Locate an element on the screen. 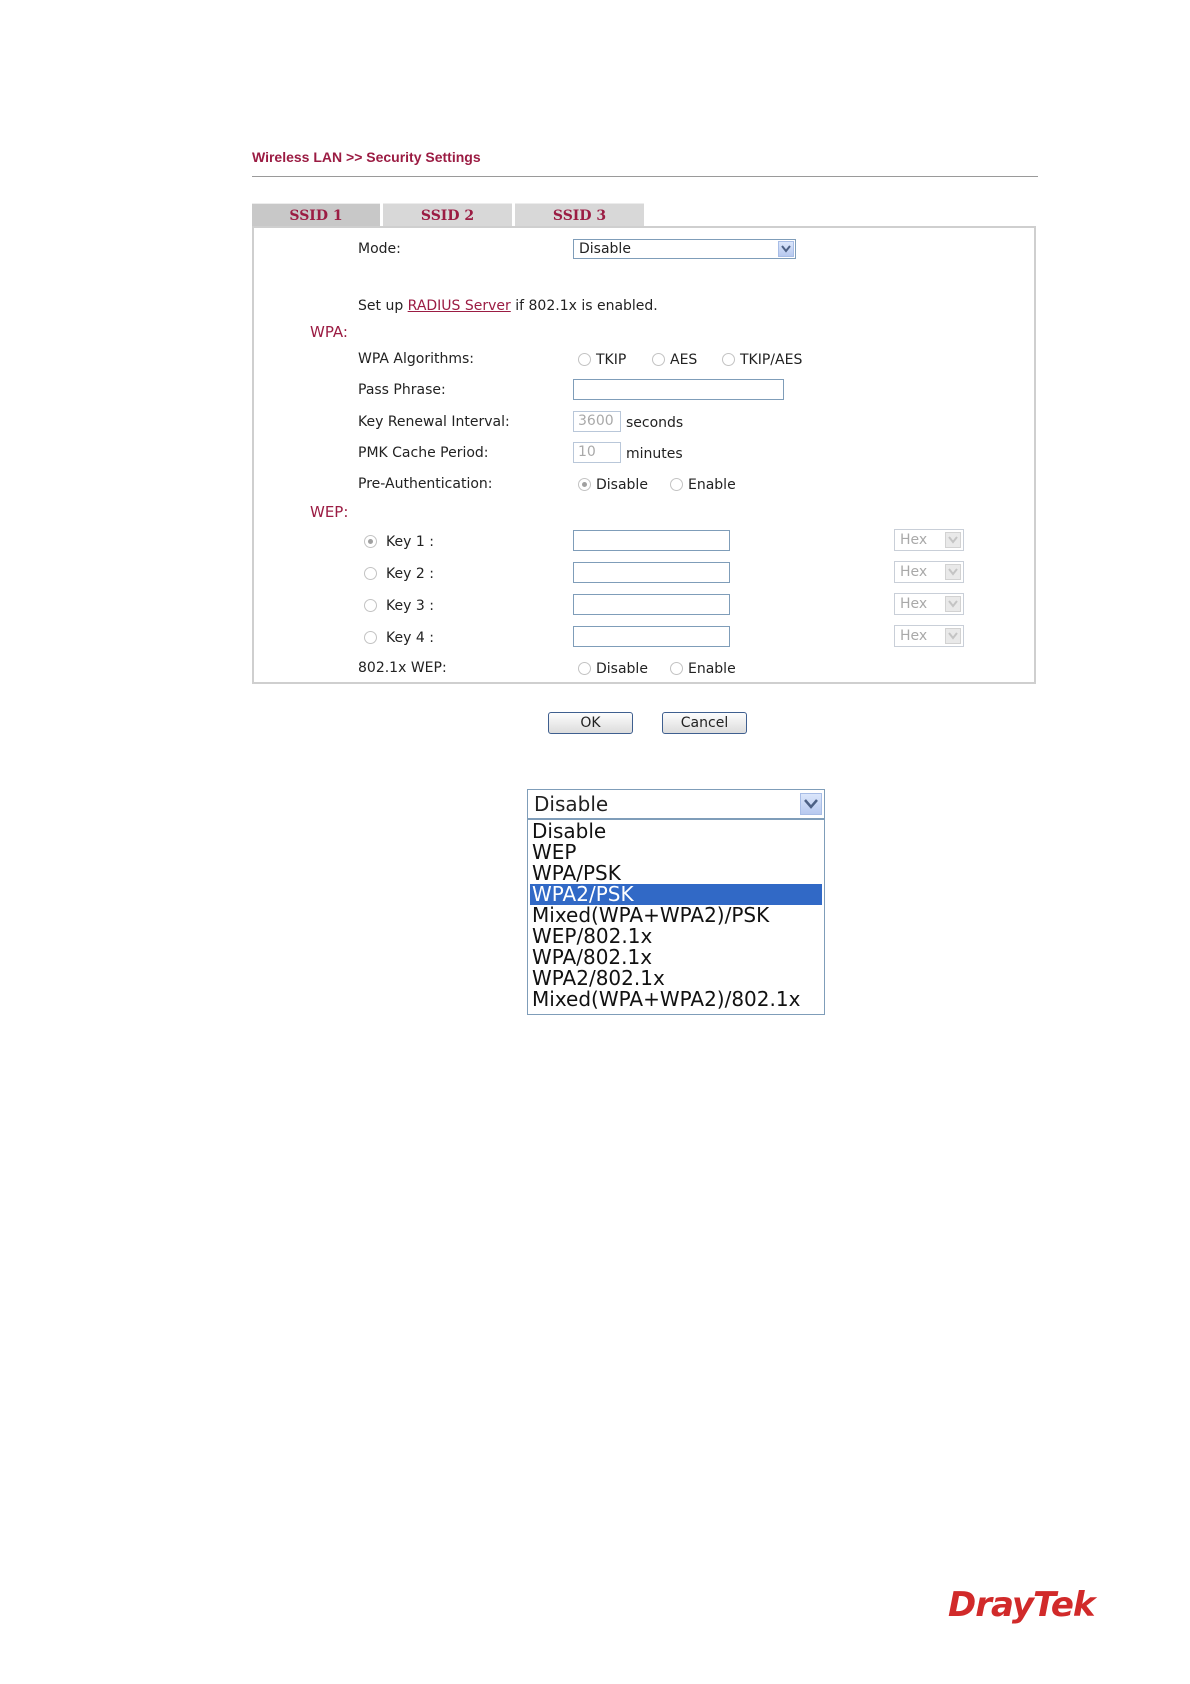  dot1x-enable-label: Enable is located at coordinates (712, 669).